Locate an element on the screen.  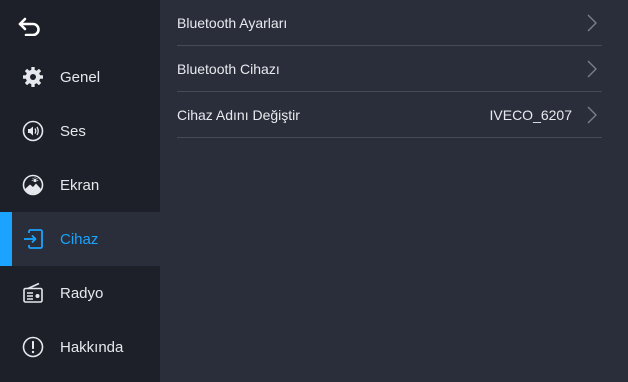
row-bluetooth-ayarlari: Bluetooth Ayarları is located at coordinates (389, 23).